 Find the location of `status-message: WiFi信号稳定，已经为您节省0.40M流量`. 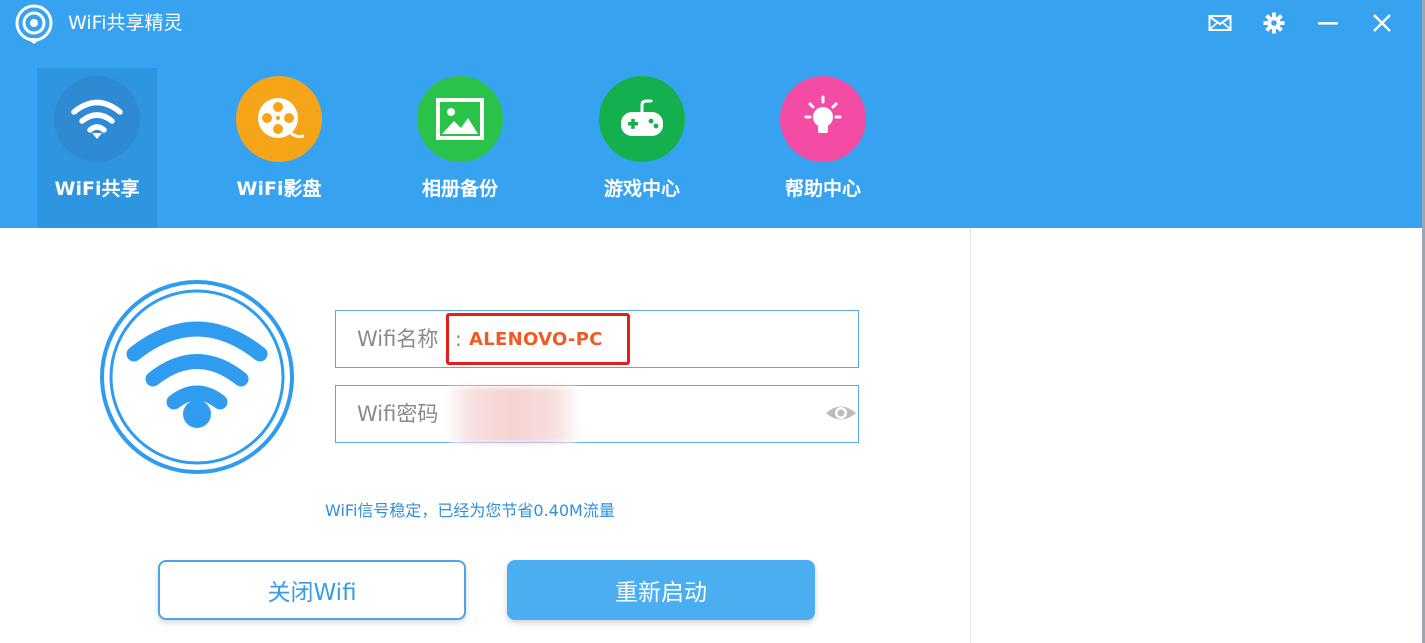

status-message: WiFi信号稳定，已经为您节省0.40M流量 is located at coordinates (470, 510).